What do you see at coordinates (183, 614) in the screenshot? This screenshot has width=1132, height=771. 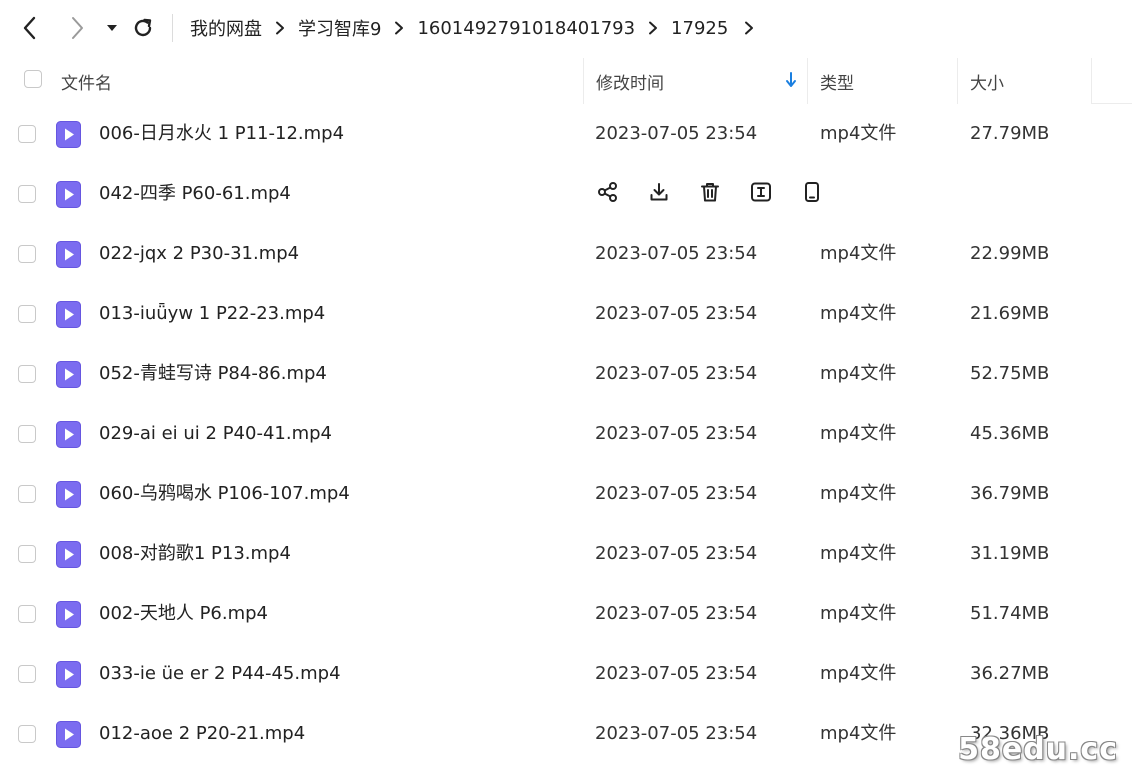 I see `file-name: 002-天地人 P6.mp4` at bounding box center [183, 614].